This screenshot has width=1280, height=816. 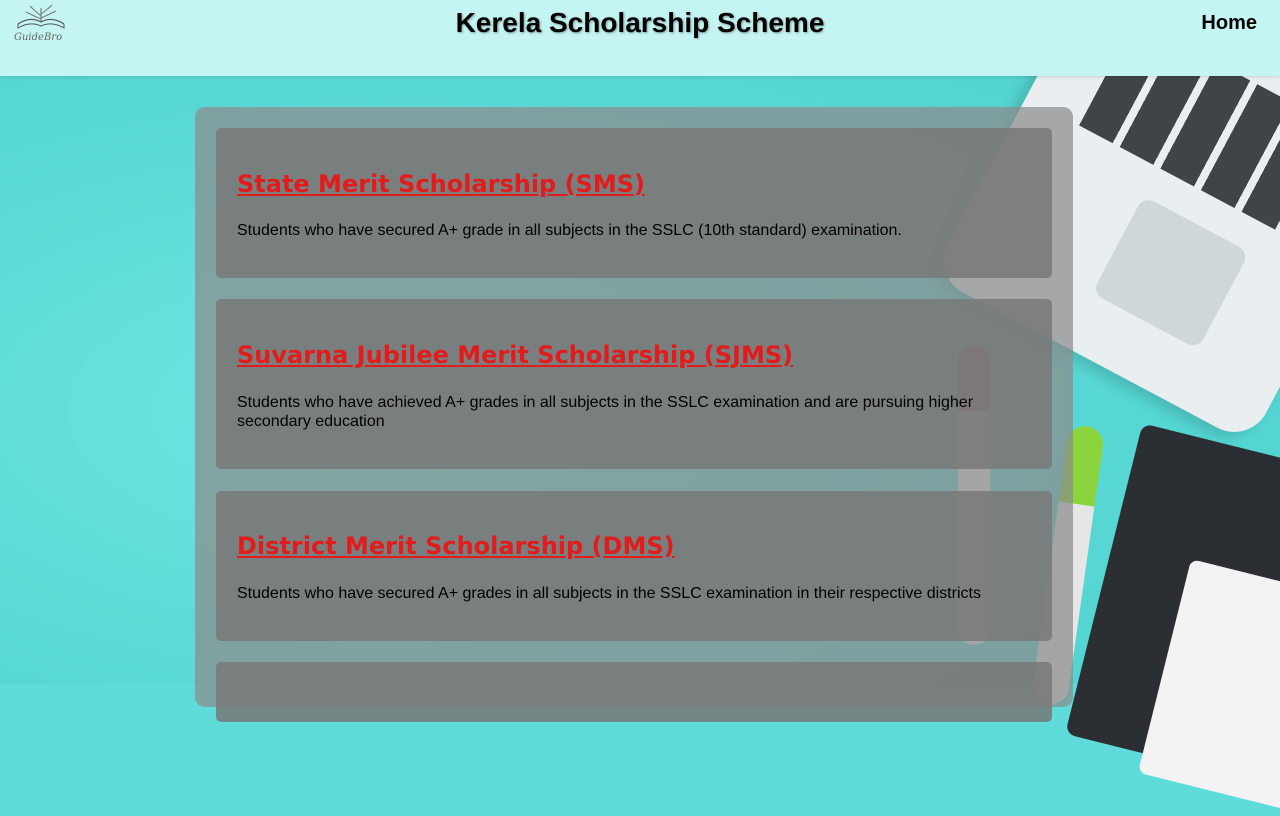 What do you see at coordinates (515, 355) in the screenshot?
I see `scholarship-title-link: Suvarna Jubilee Merit Scholarship (SJMS)` at bounding box center [515, 355].